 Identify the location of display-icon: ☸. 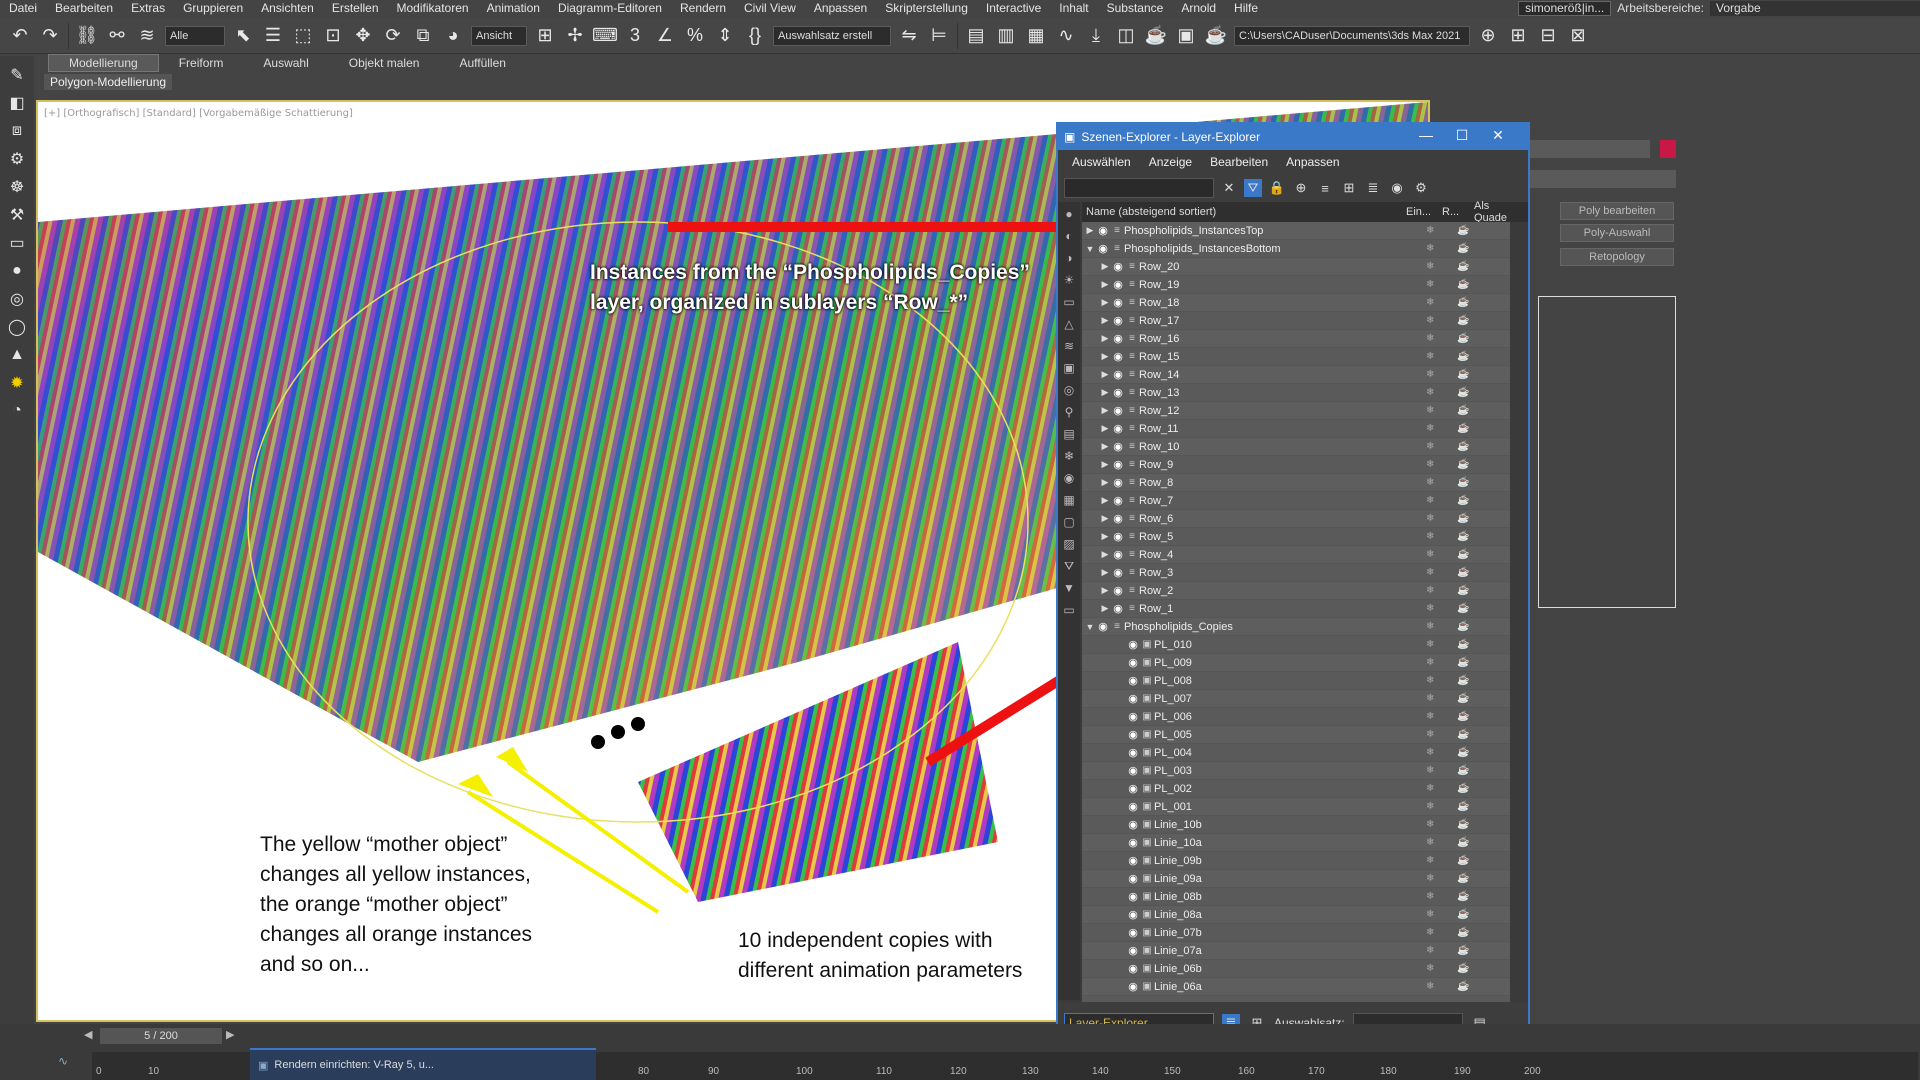
(17, 187).